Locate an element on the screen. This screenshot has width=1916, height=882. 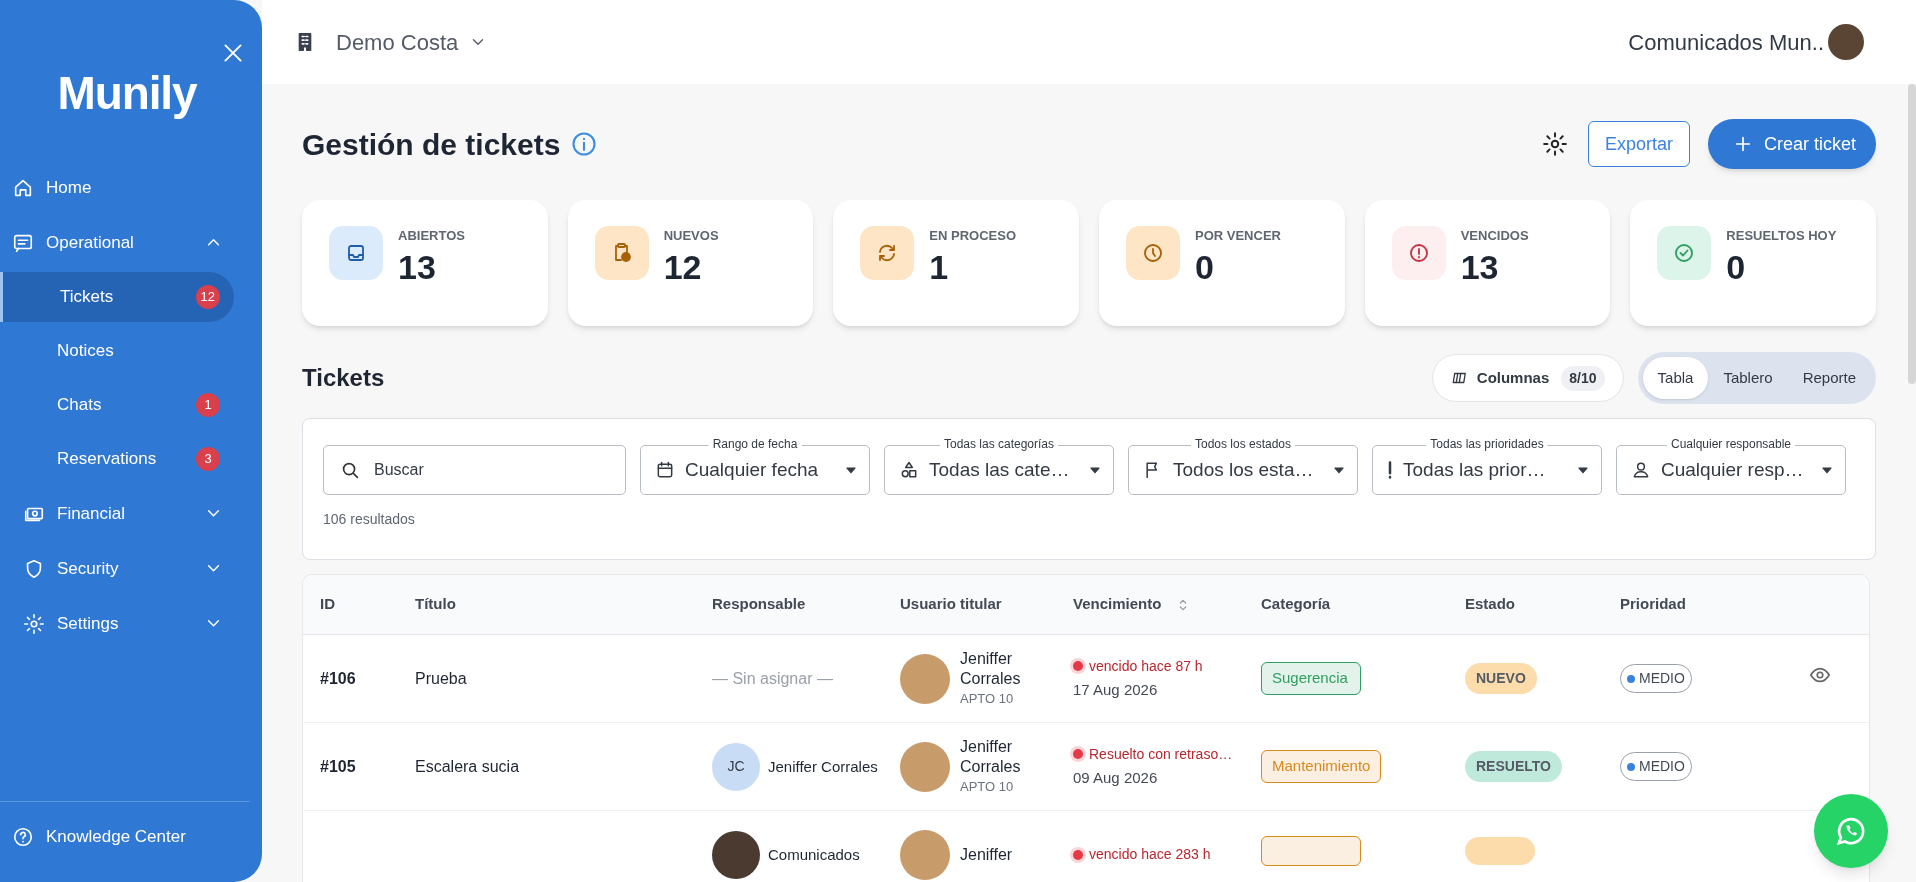
stat-label: VENCIDOS is located at coordinates (1494, 236).